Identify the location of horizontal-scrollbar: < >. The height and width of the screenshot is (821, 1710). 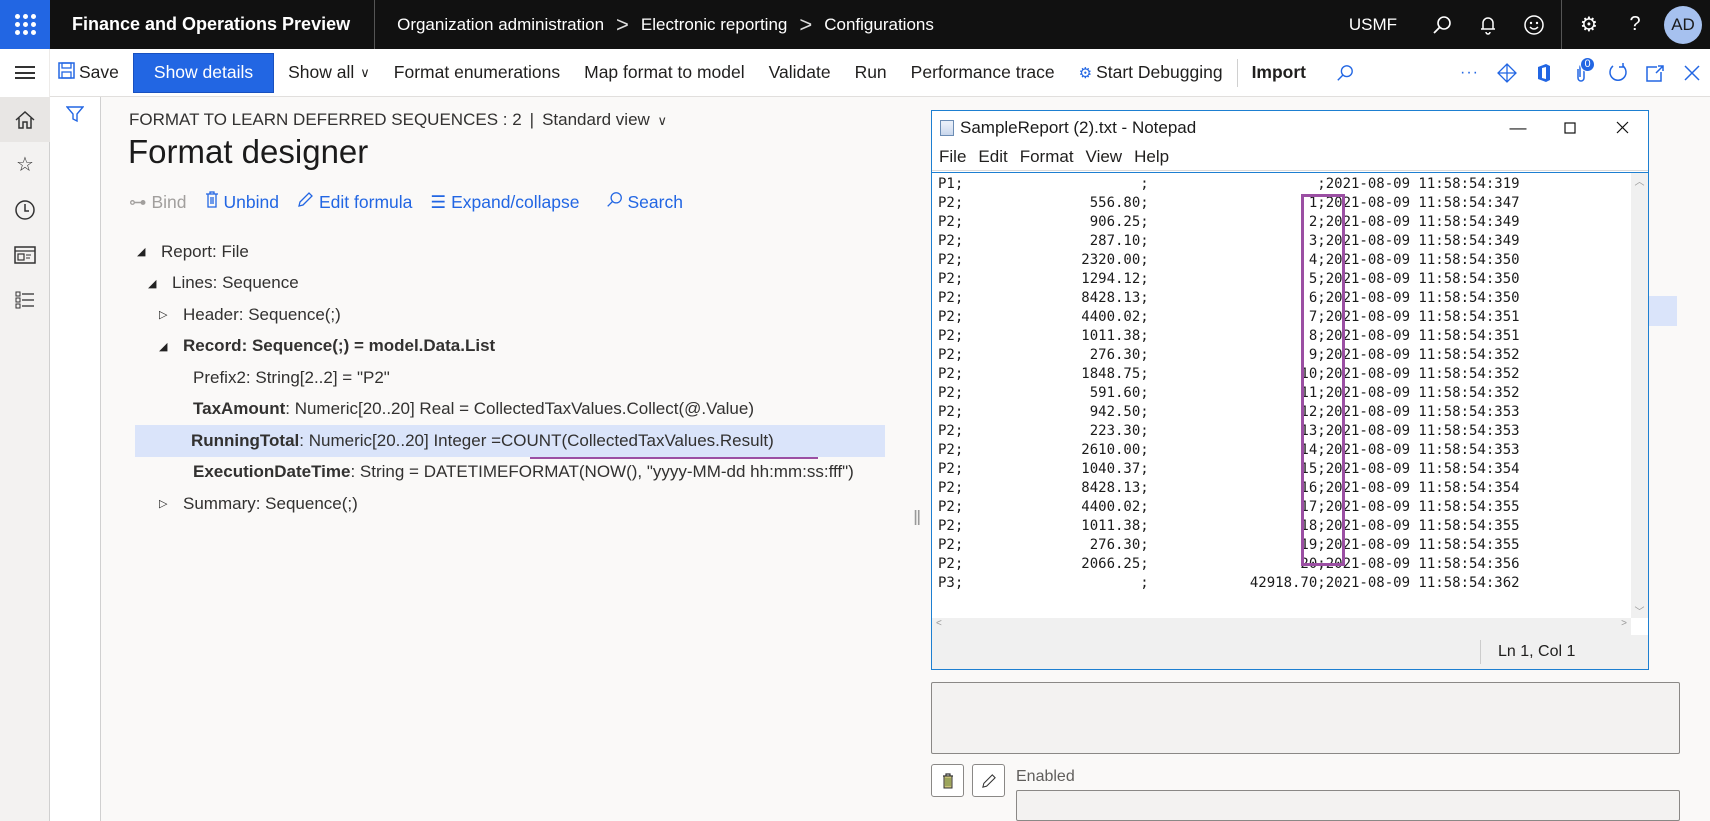
(1281, 626).